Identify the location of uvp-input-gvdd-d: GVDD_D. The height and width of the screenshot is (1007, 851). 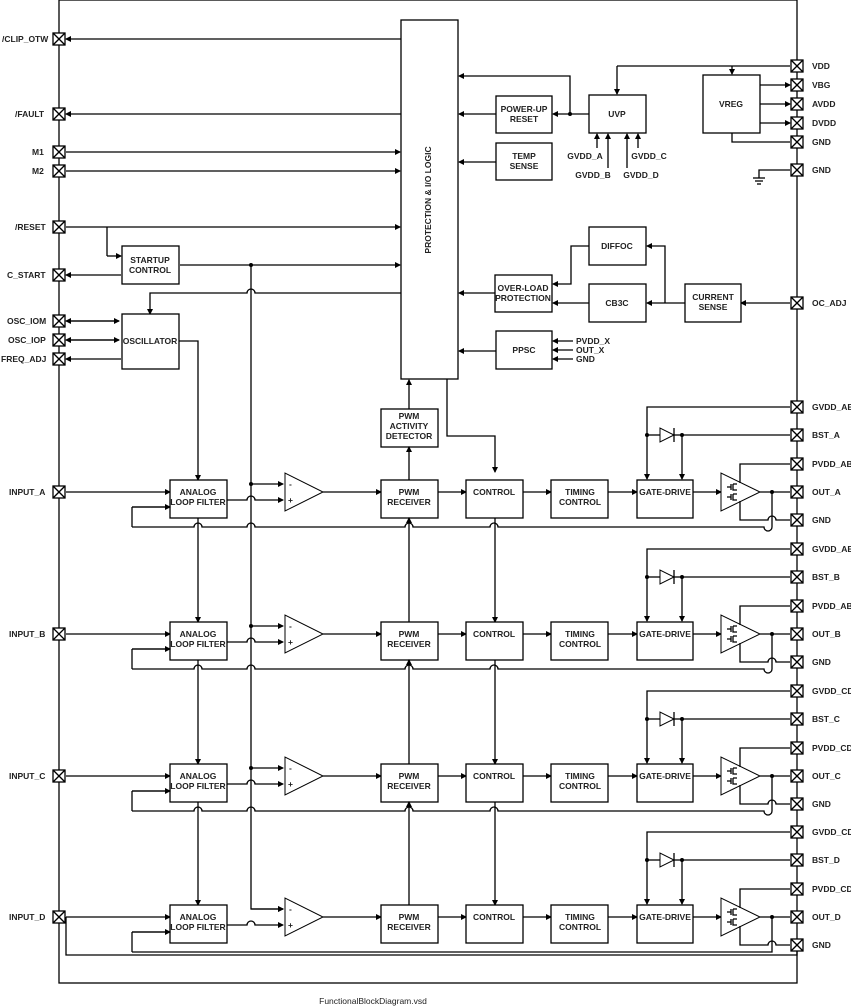
(640, 175).